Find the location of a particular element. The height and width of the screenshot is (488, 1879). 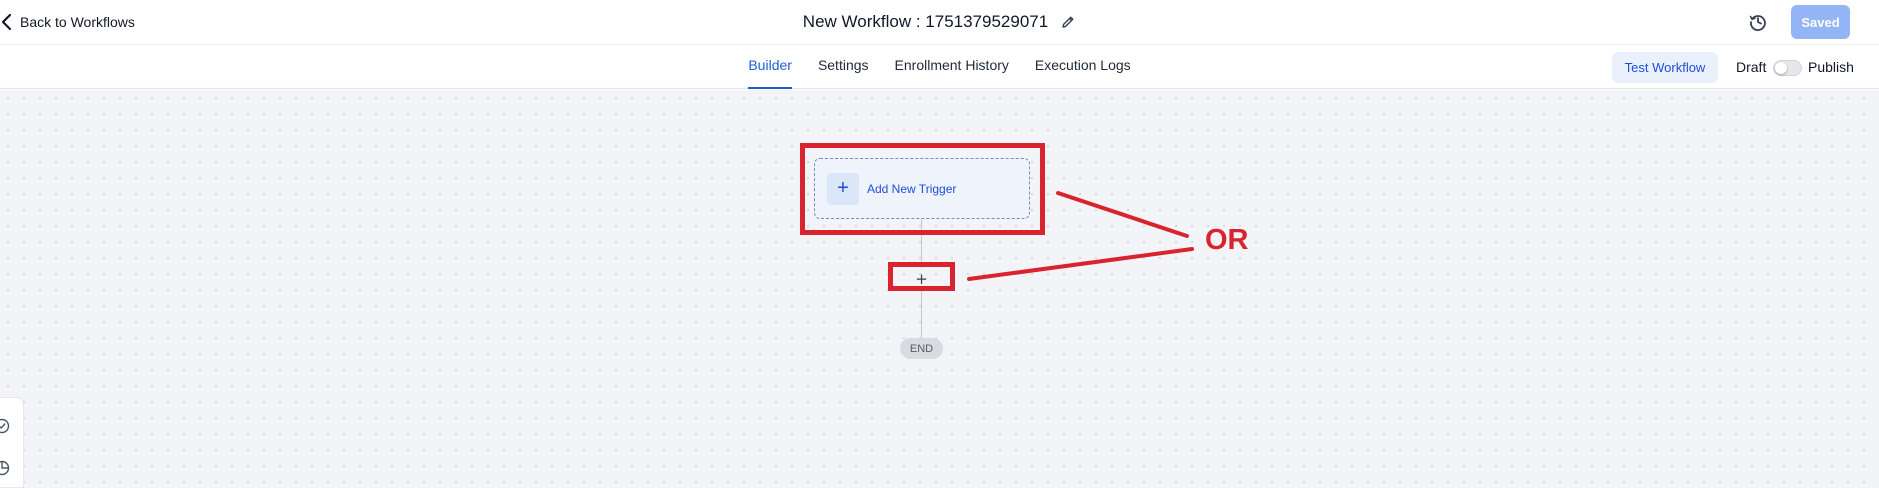

tab-builder: Builder is located at coordinates (770, 67).